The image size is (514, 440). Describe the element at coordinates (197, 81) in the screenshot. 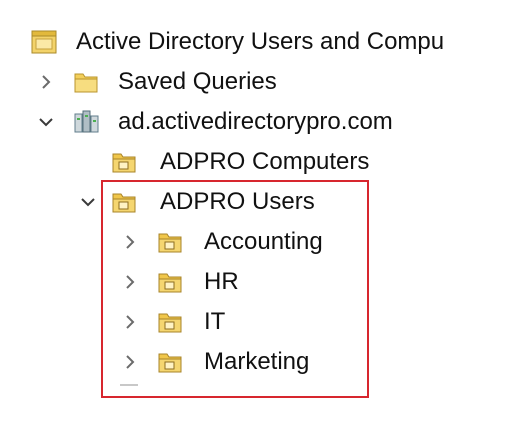

I see `tree-item-saved-queries-label: Saved Queries` at that location.